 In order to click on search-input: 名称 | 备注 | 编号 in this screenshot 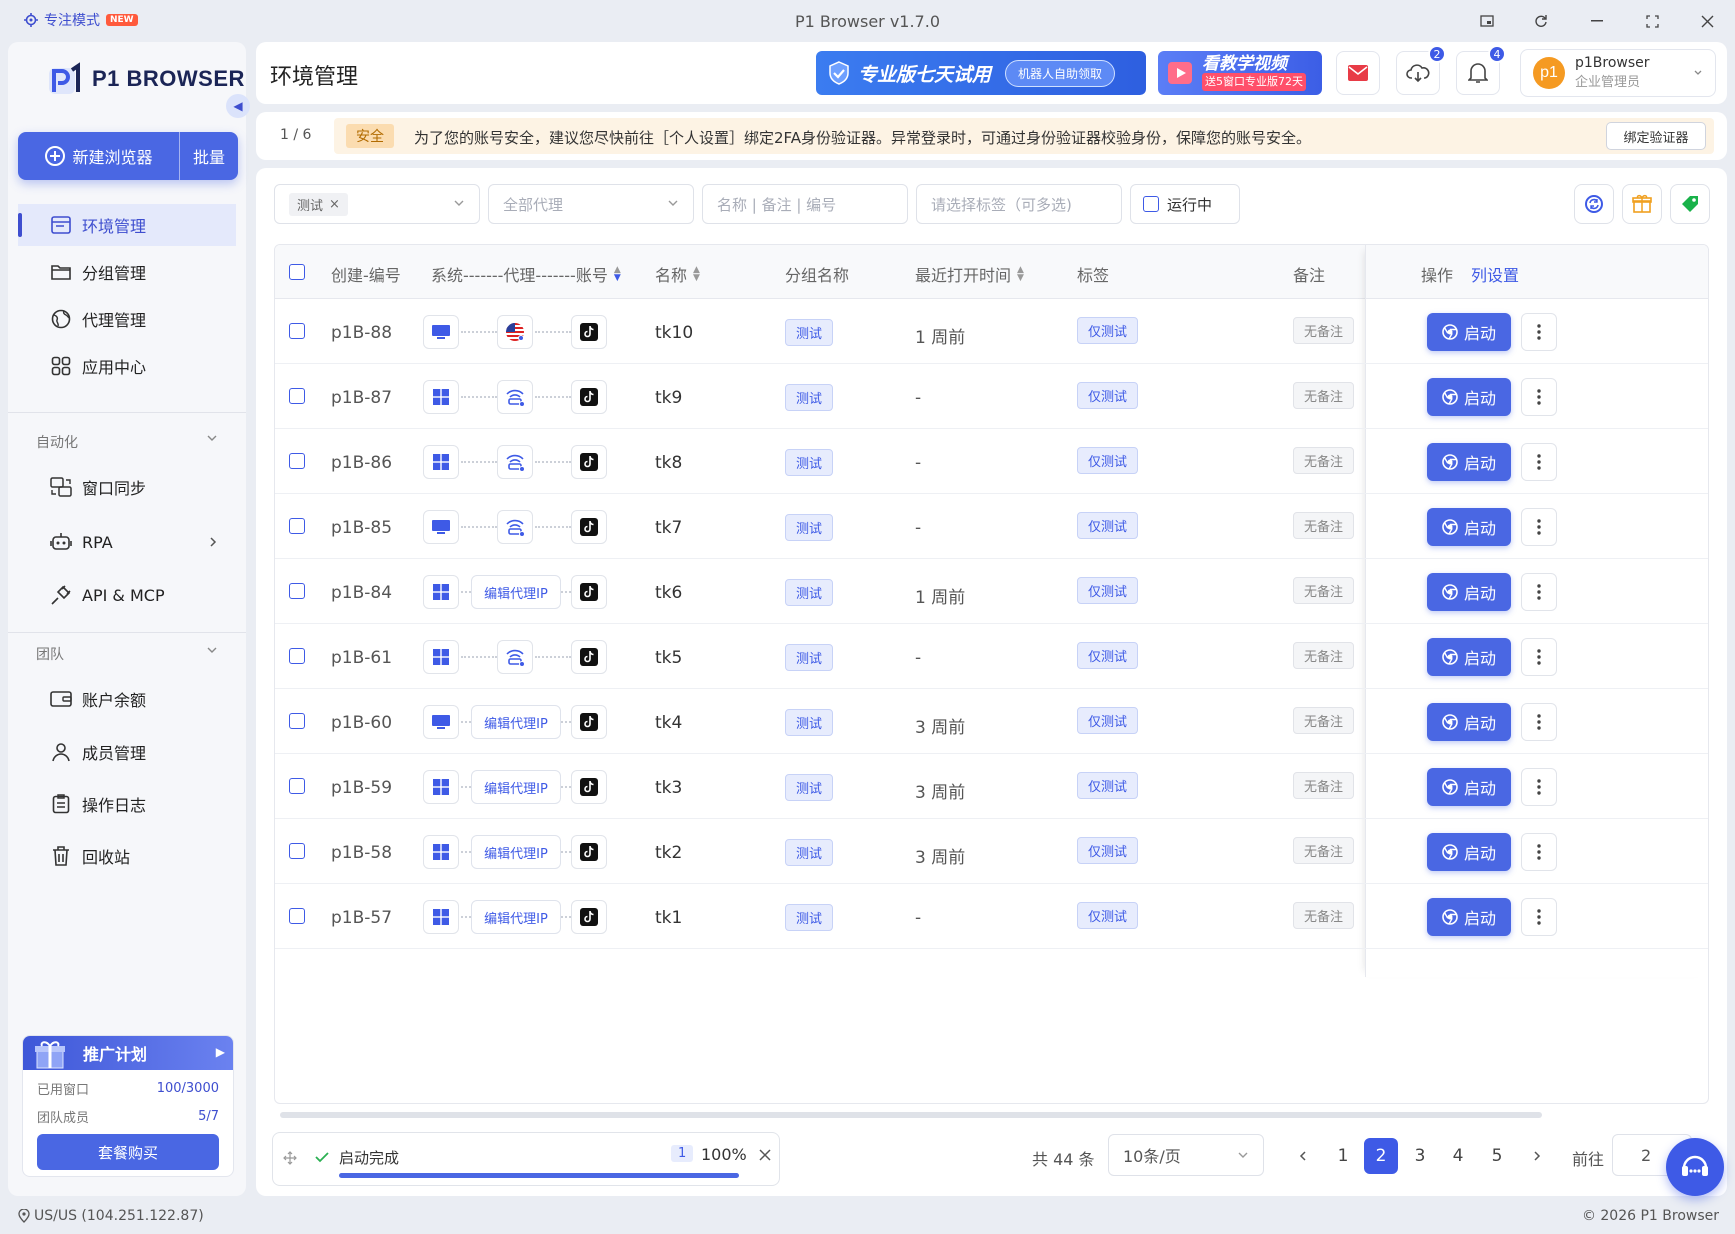, I will do `click(805, 204)`.